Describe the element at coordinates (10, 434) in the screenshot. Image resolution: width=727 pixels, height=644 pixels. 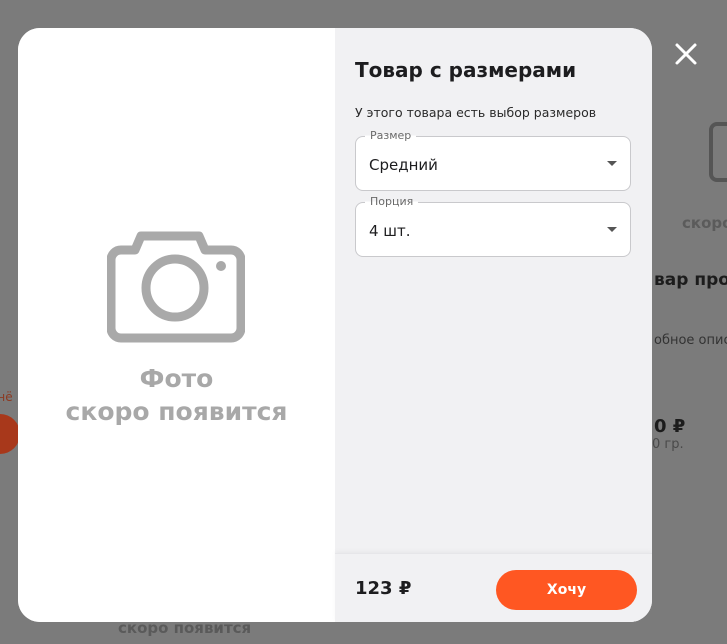
I see `background-cart-button` at that location.